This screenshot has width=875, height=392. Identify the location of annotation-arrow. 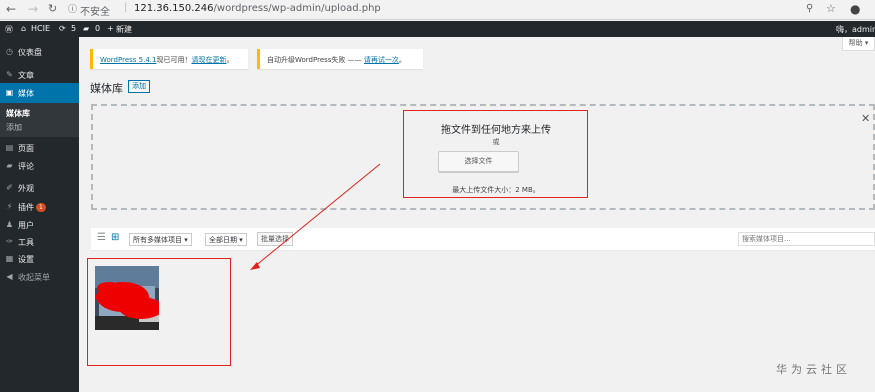
(315, 216).